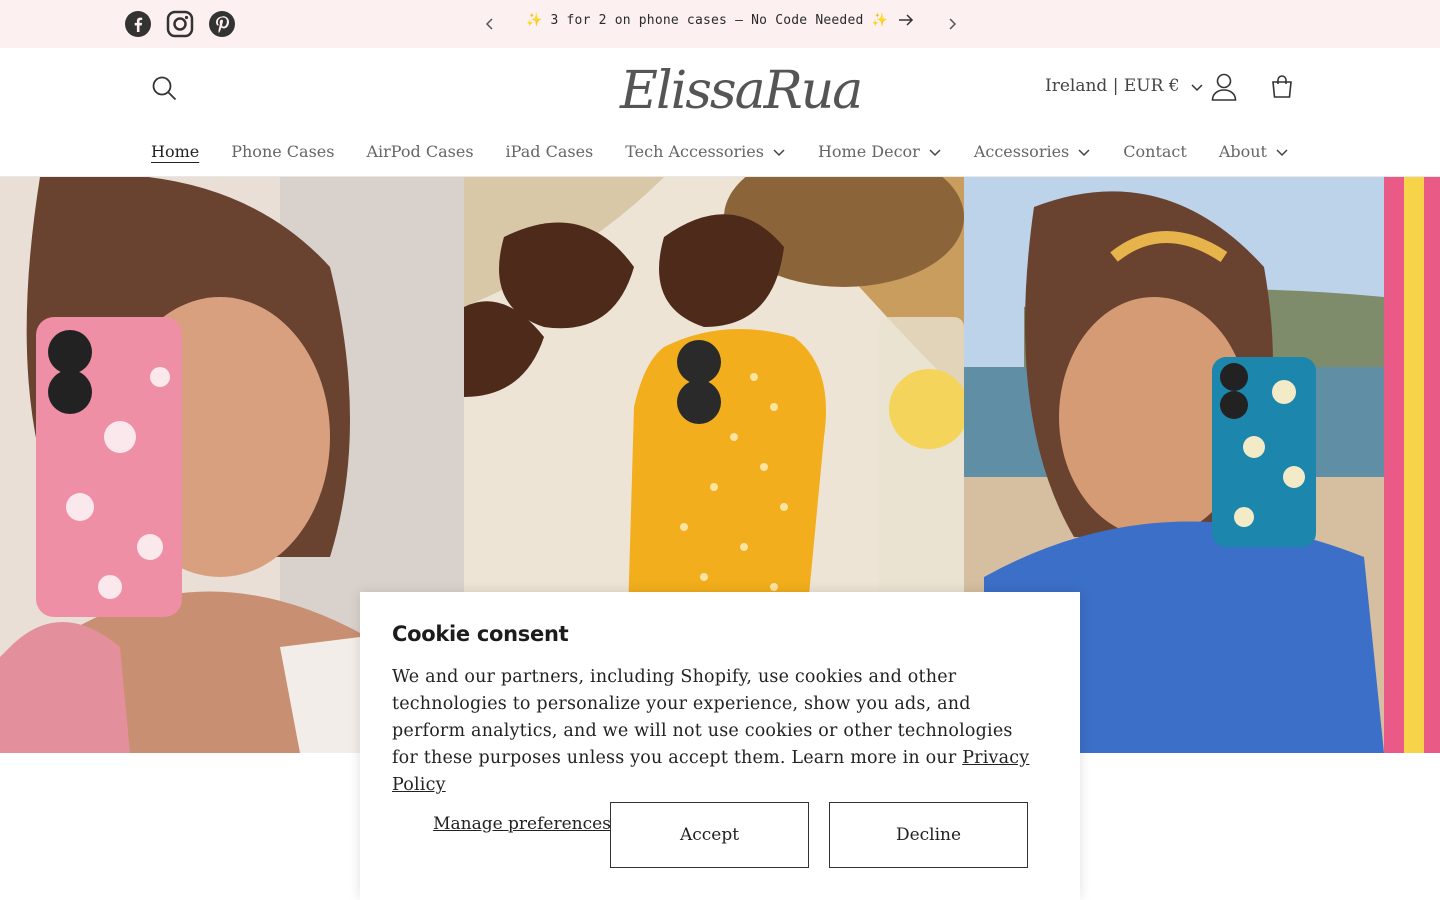 The height and width of the screenshot is (900, 1440). What do you see at coordinates (1021, 151) in the screenshot?
I see `nav-label: Accessories` at bounding box center [1021, 151].